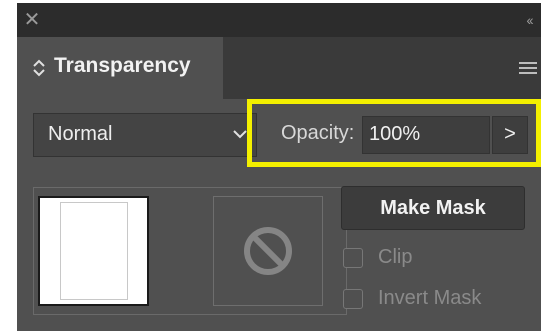 This screenshot has height=331, width=541. I want to click on updown-arrows-icon, so click(39, 68).